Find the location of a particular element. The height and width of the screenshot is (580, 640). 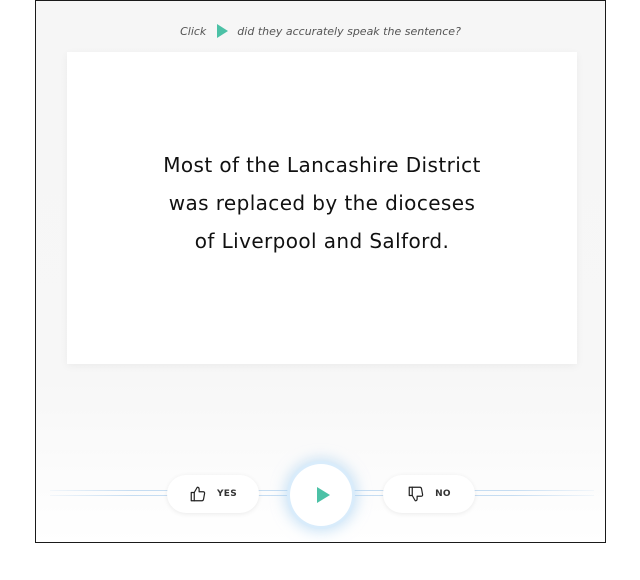

thumbs-down-icon is located at coordinates (416, 494).